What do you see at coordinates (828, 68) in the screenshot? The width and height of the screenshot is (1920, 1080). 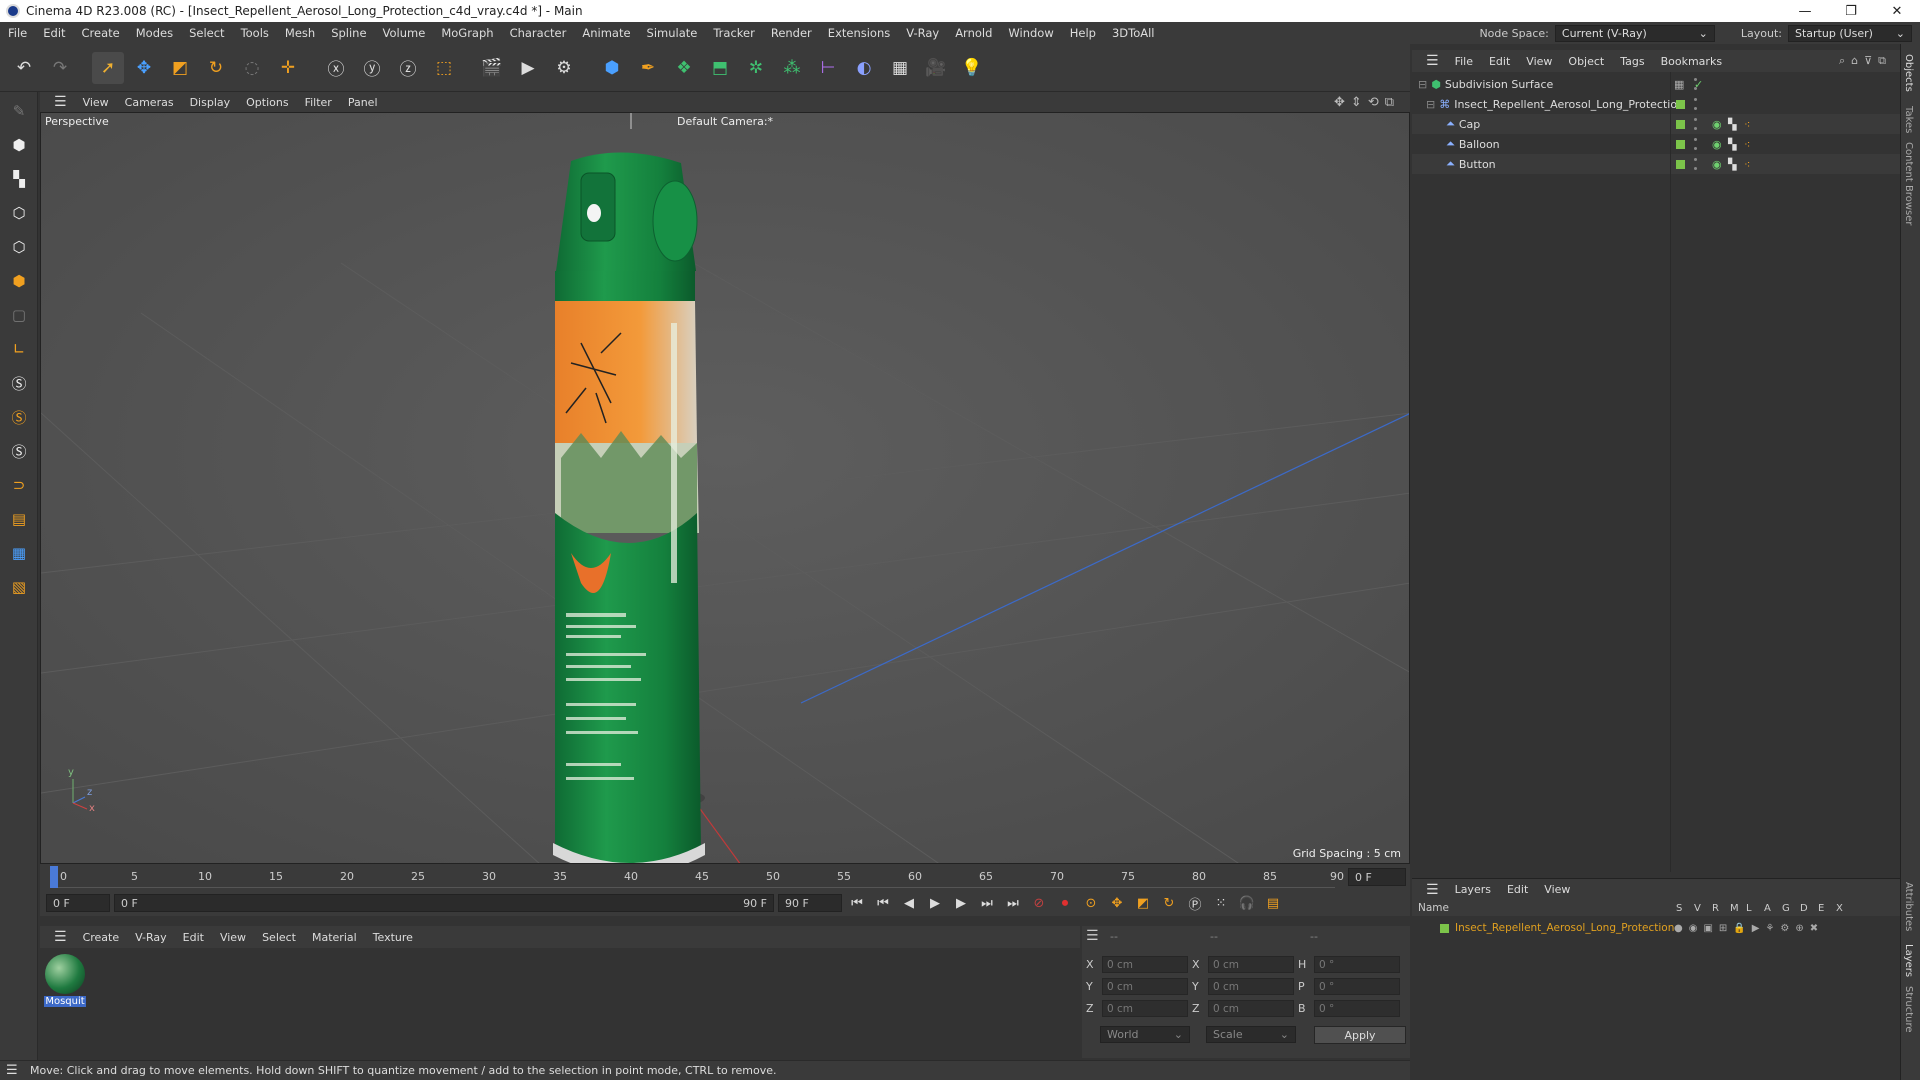 I see `deformer-icon: ⊢` at bounding box center [828, 68].